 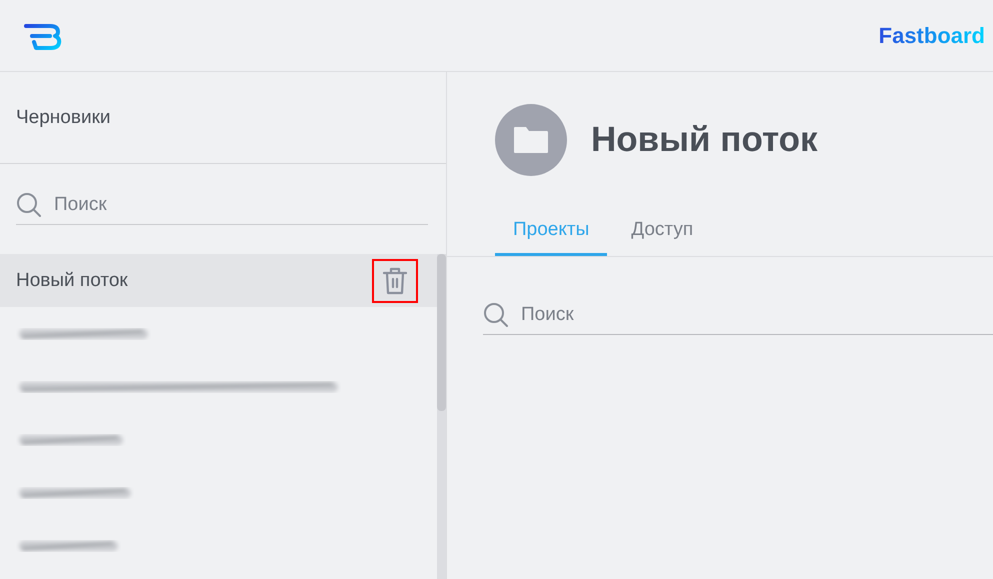 I want to click on list-item: Новый поток, so click(x=218, y=280).